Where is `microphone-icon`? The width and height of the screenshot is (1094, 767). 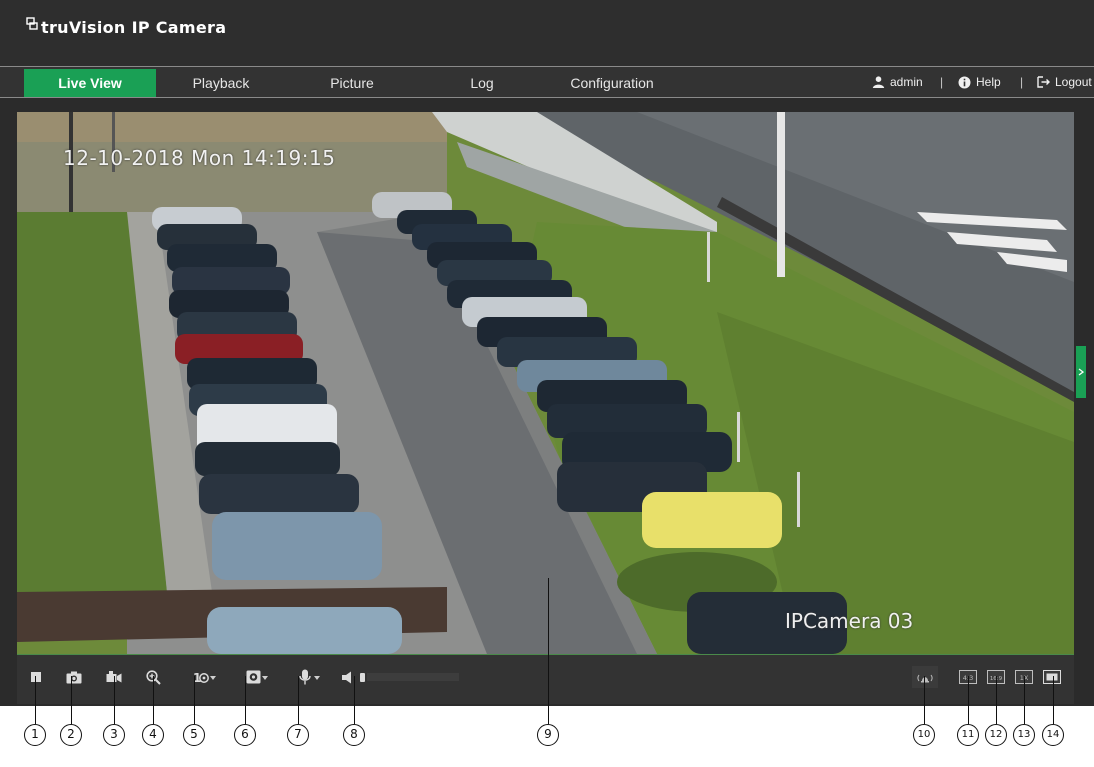 microphone-icon is located at coordinates (305, 677).